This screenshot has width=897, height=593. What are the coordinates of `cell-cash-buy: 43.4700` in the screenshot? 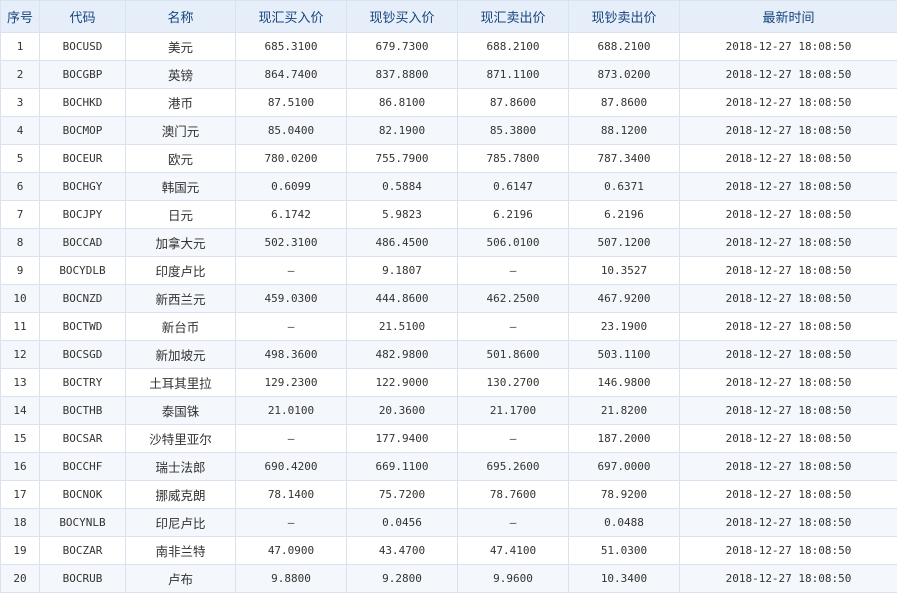 It's located at (402, 551).